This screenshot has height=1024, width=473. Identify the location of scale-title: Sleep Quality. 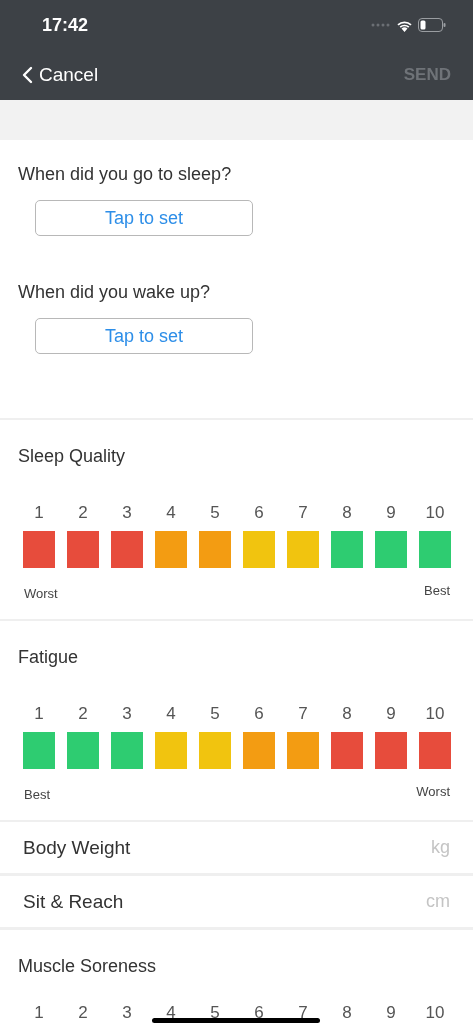
(72, 456).